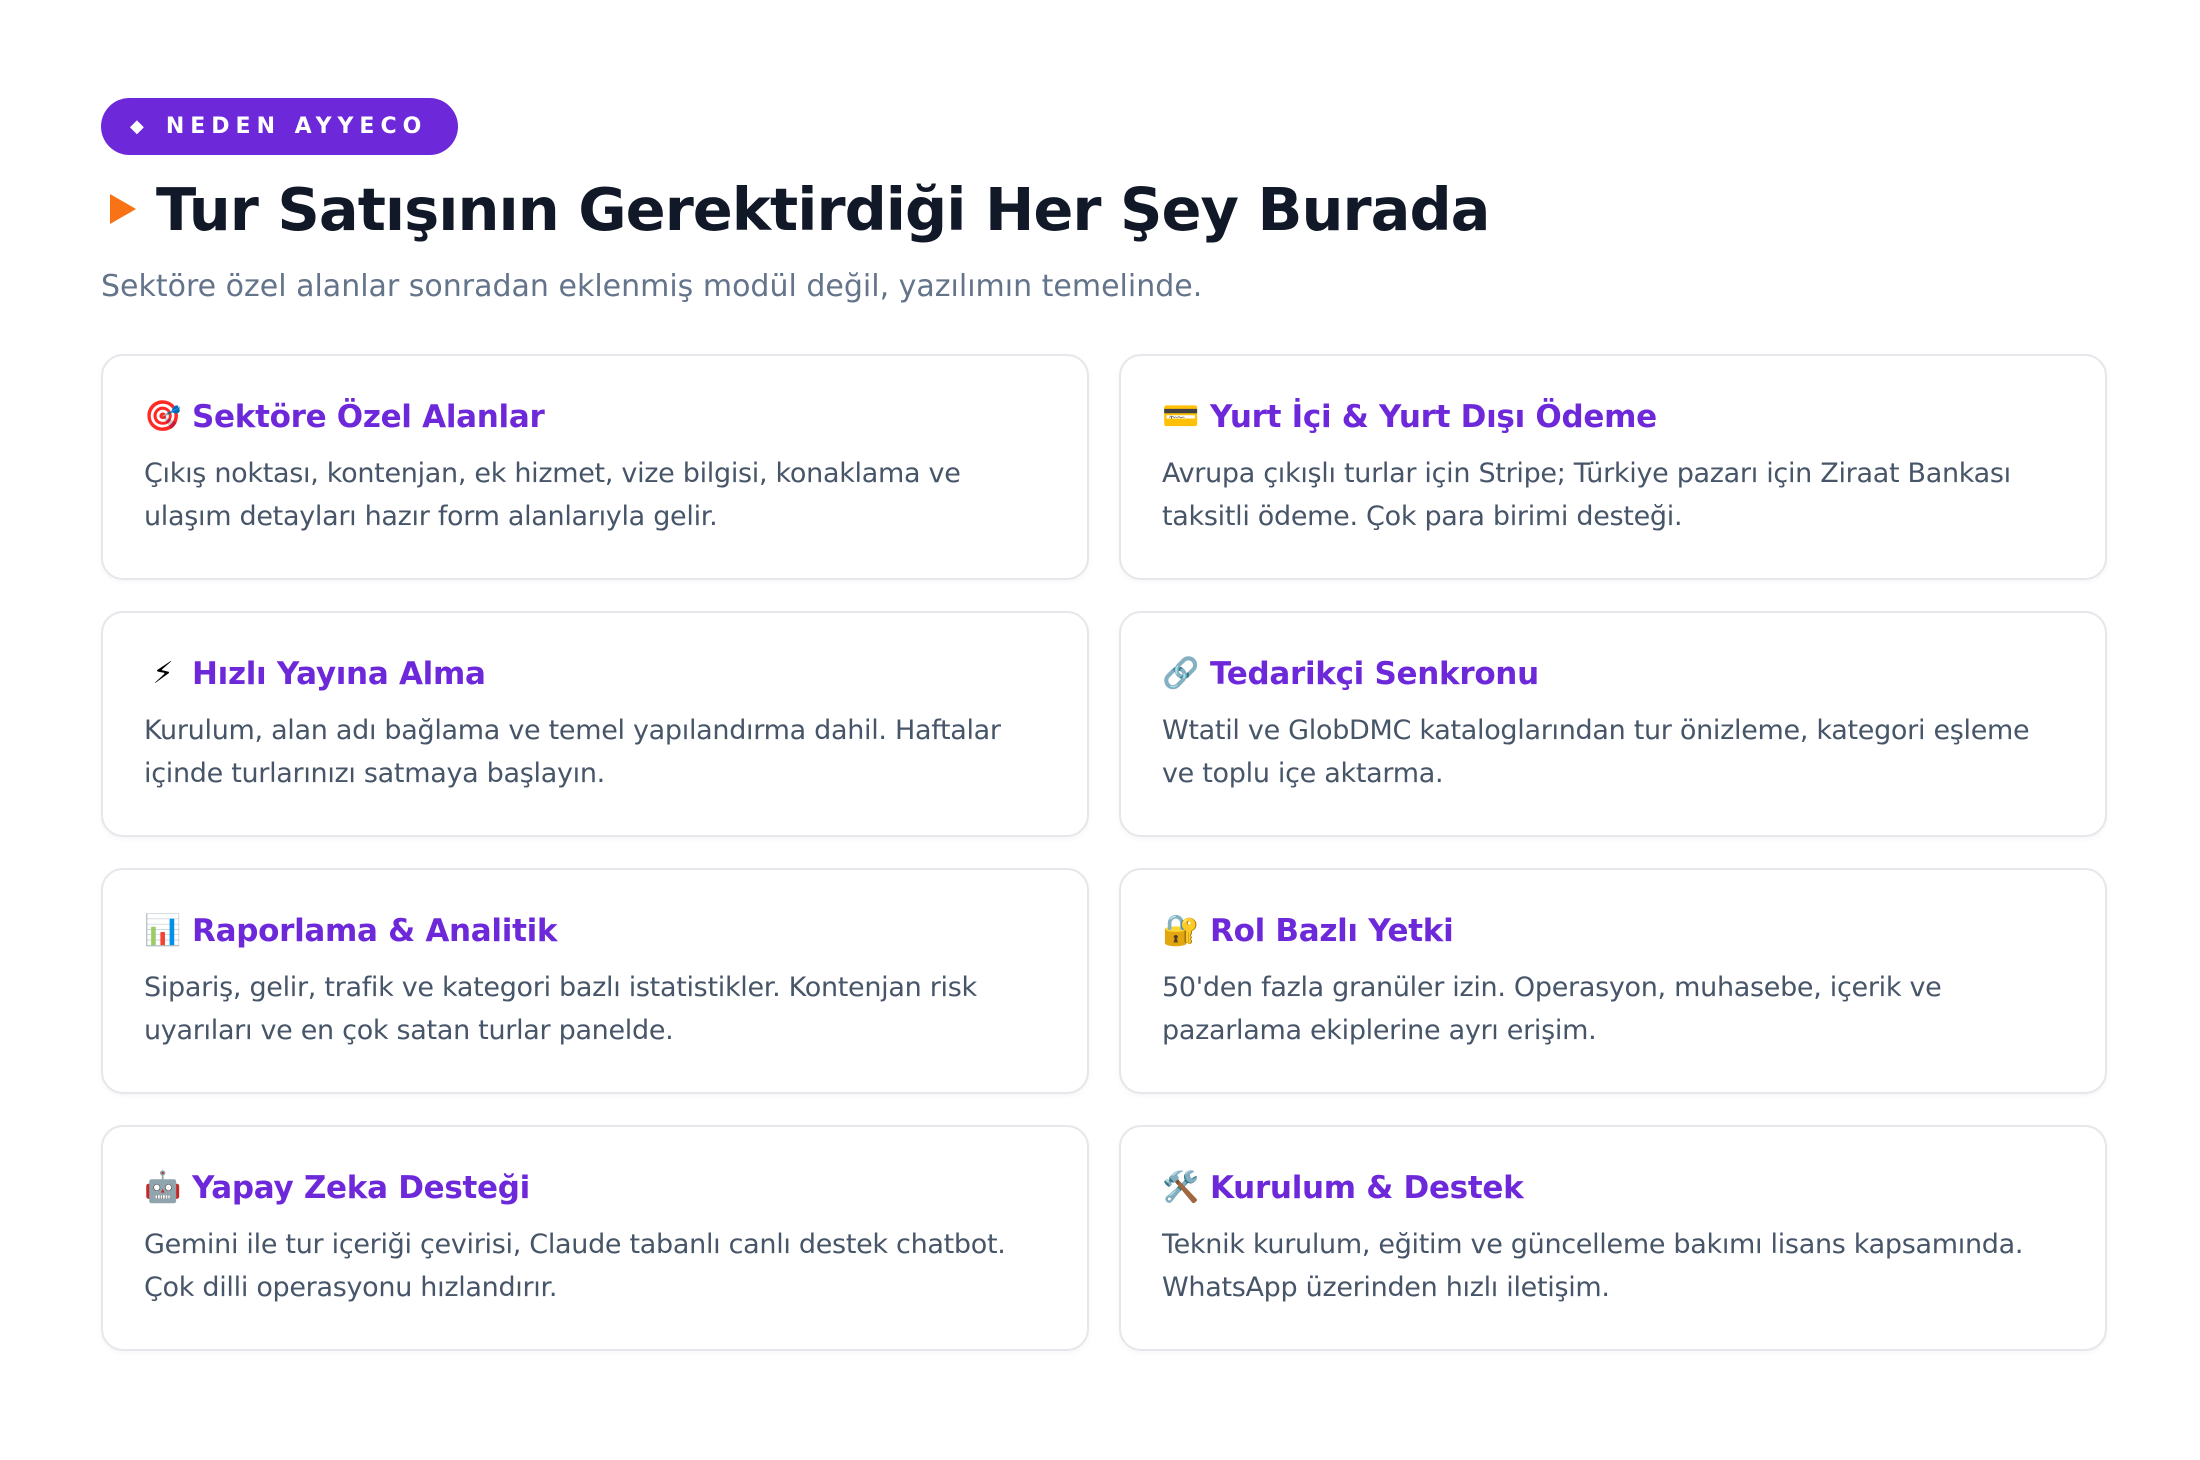 This screenshot has height=1460, width=2200. I want to click on feature-card-header: 🛠️ Kurulum & Destek, so click(1613, 1188).